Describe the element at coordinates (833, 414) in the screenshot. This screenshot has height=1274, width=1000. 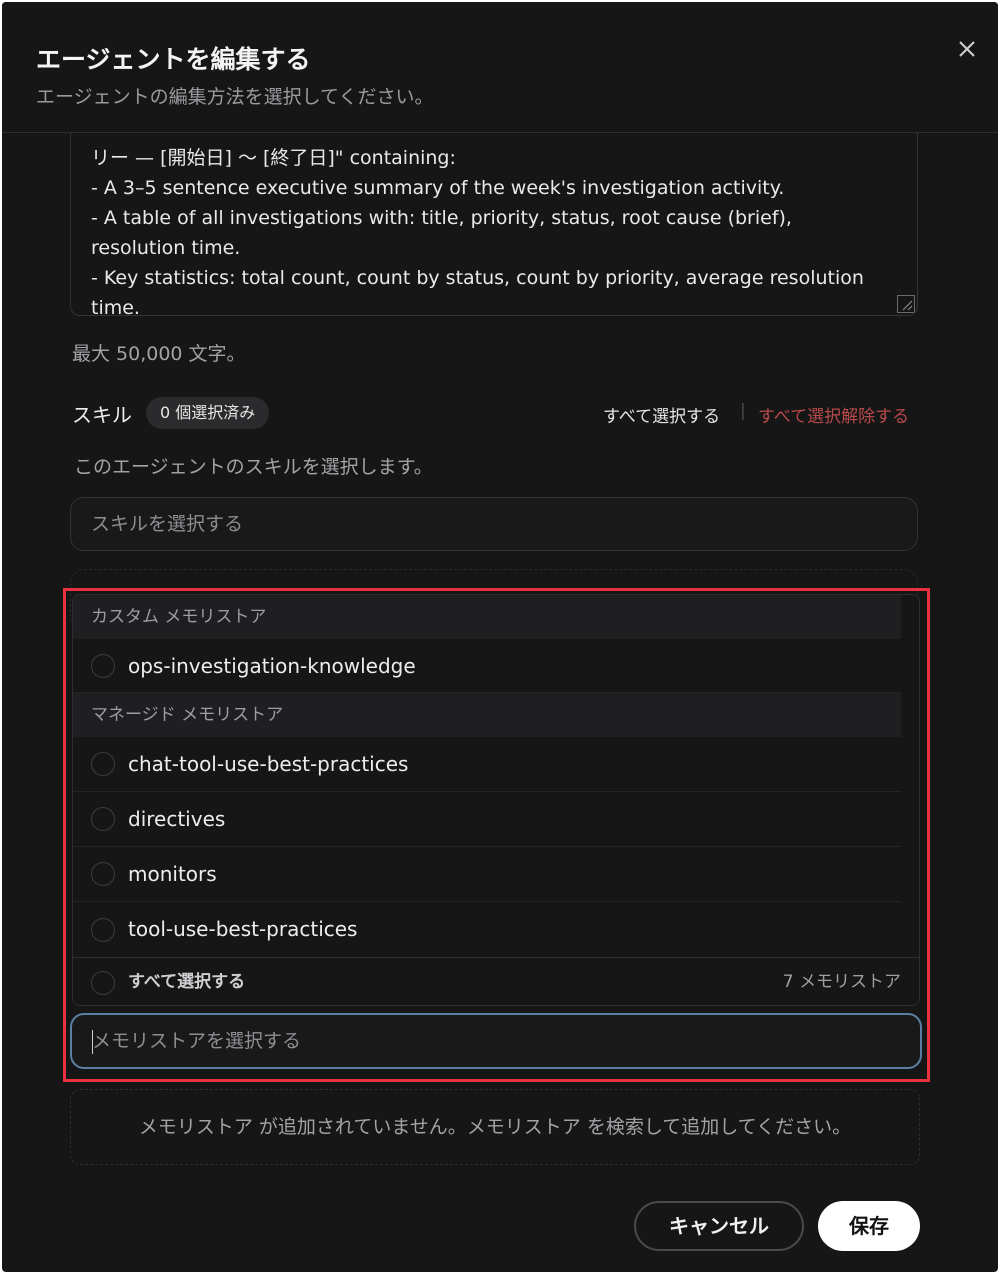
I see `skills-deselect-all-link: すべて選択解除する` at that location.